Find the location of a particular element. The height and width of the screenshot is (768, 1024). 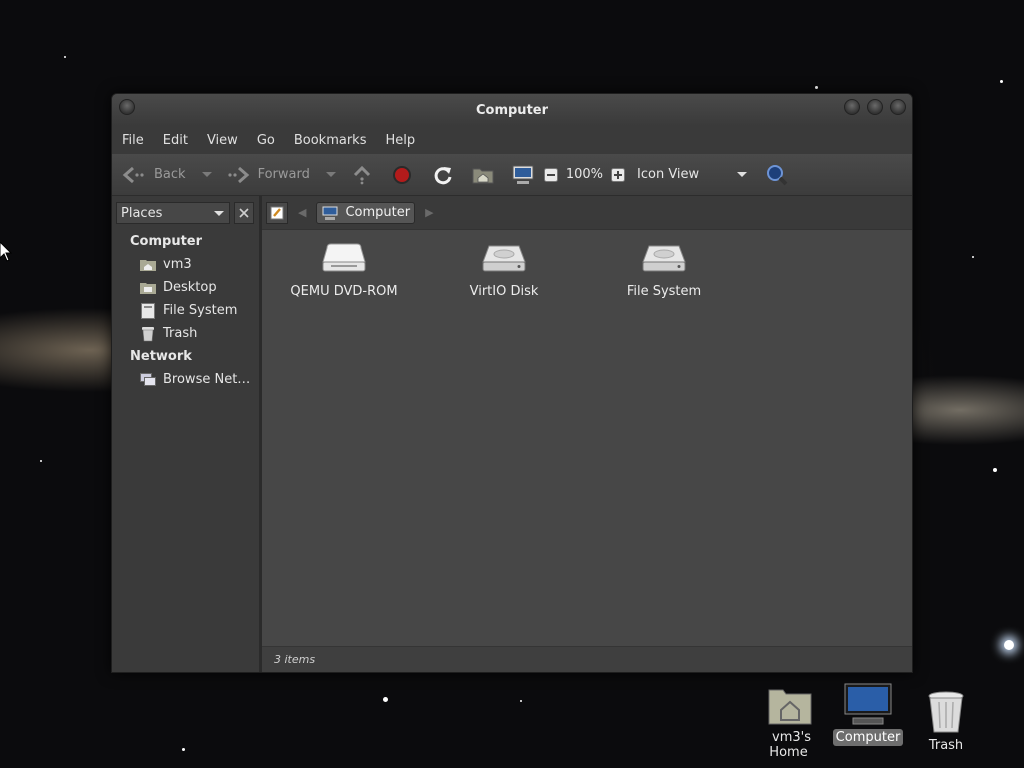

file-item-label: VirtIO Disk is located at coordinates (504, 291).